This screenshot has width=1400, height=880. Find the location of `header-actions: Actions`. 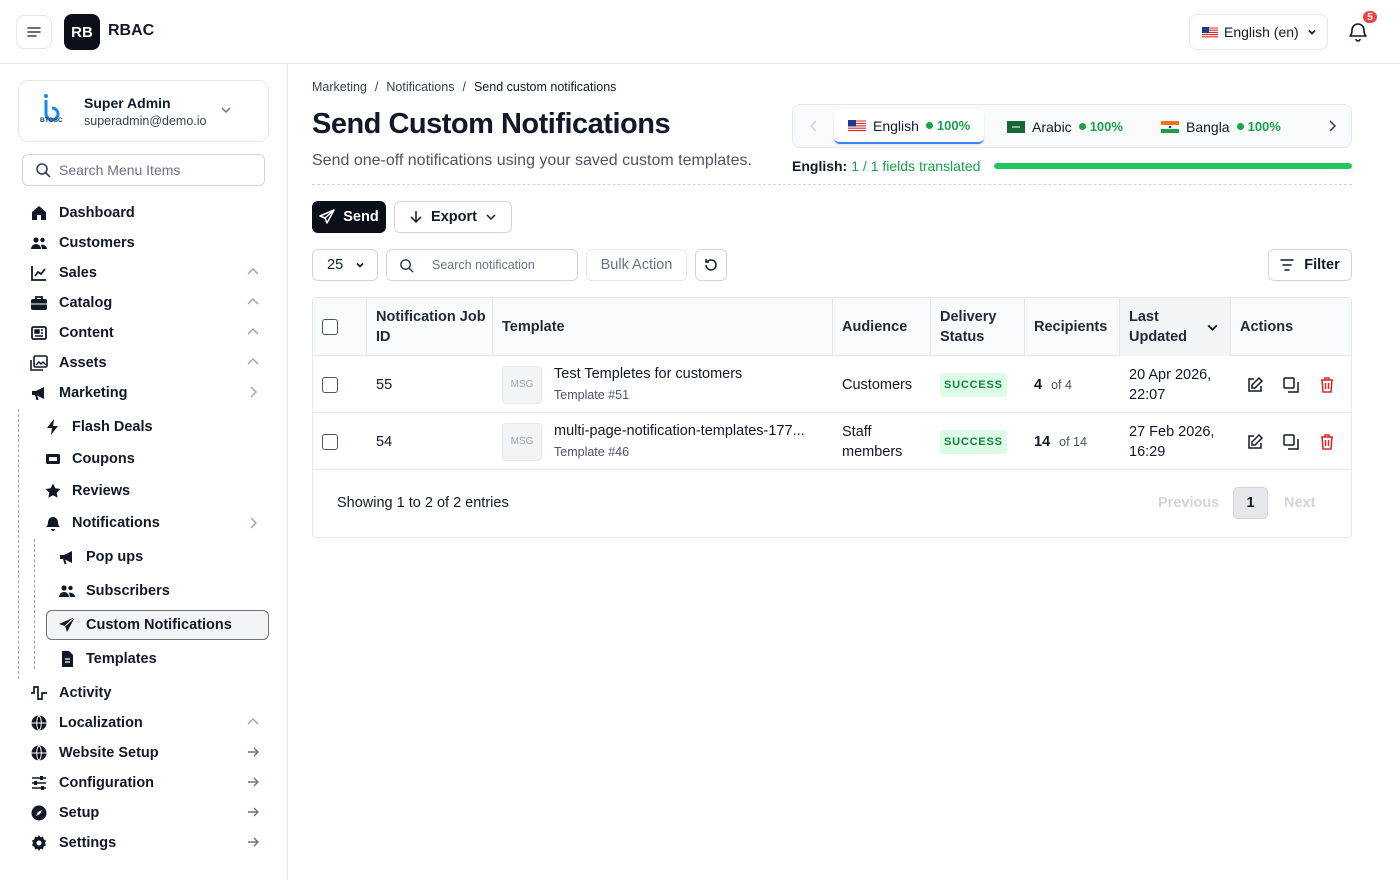

header-actions: Actions is located at coordinates (1267, 327).